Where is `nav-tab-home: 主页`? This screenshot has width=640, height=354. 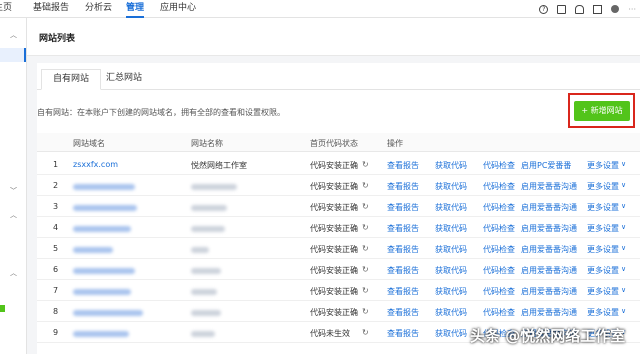
nav-tab-home: 主页 is located at coordinates (6, 9).